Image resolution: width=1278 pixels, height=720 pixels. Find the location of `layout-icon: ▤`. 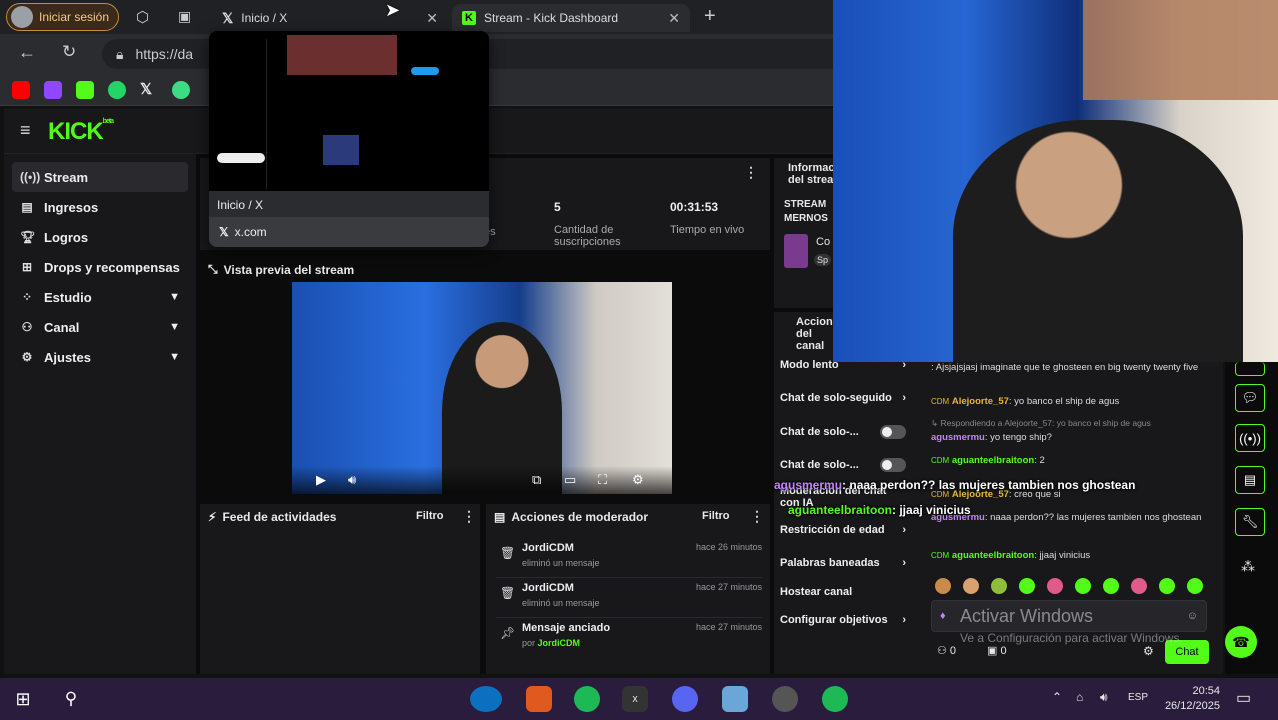

layout-icon: ▤ is located at coordinates (1250, 480).